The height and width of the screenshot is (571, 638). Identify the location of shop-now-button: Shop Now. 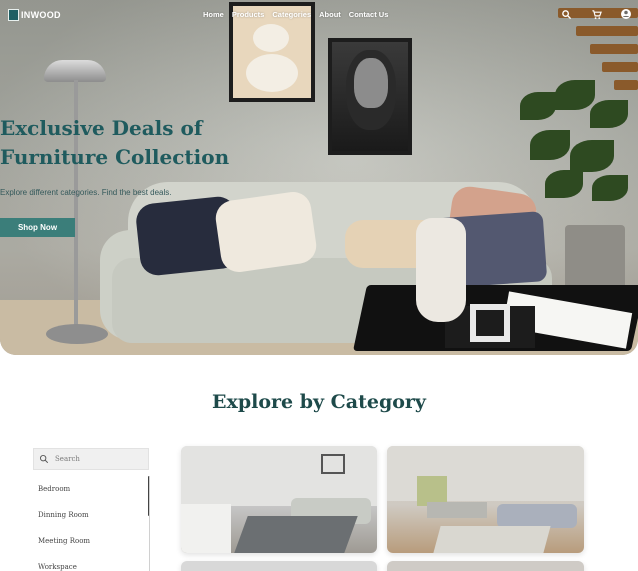
(37, 227).